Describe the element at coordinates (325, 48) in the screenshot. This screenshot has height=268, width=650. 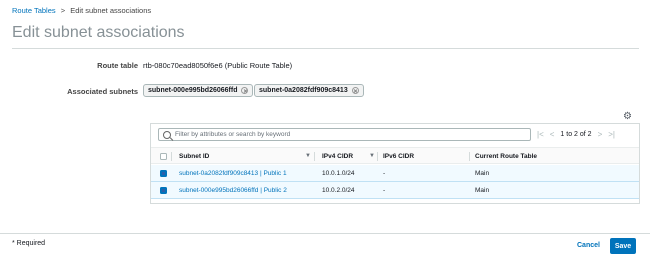
I see `title-divider` at that location.